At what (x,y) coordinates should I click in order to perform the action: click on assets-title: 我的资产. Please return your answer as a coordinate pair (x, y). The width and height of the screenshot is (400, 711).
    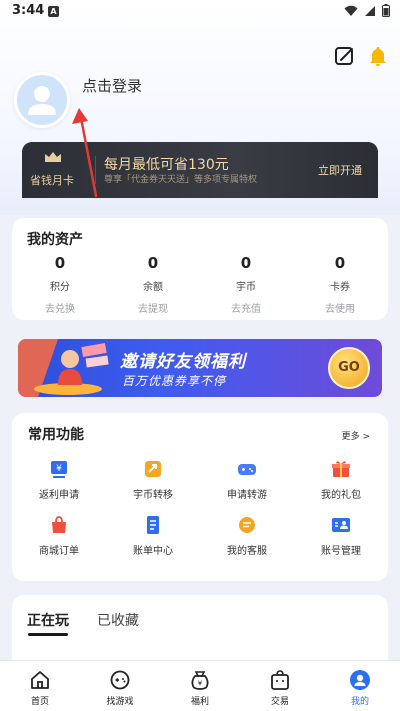
    Looking at the image, I should click on (55, 240).